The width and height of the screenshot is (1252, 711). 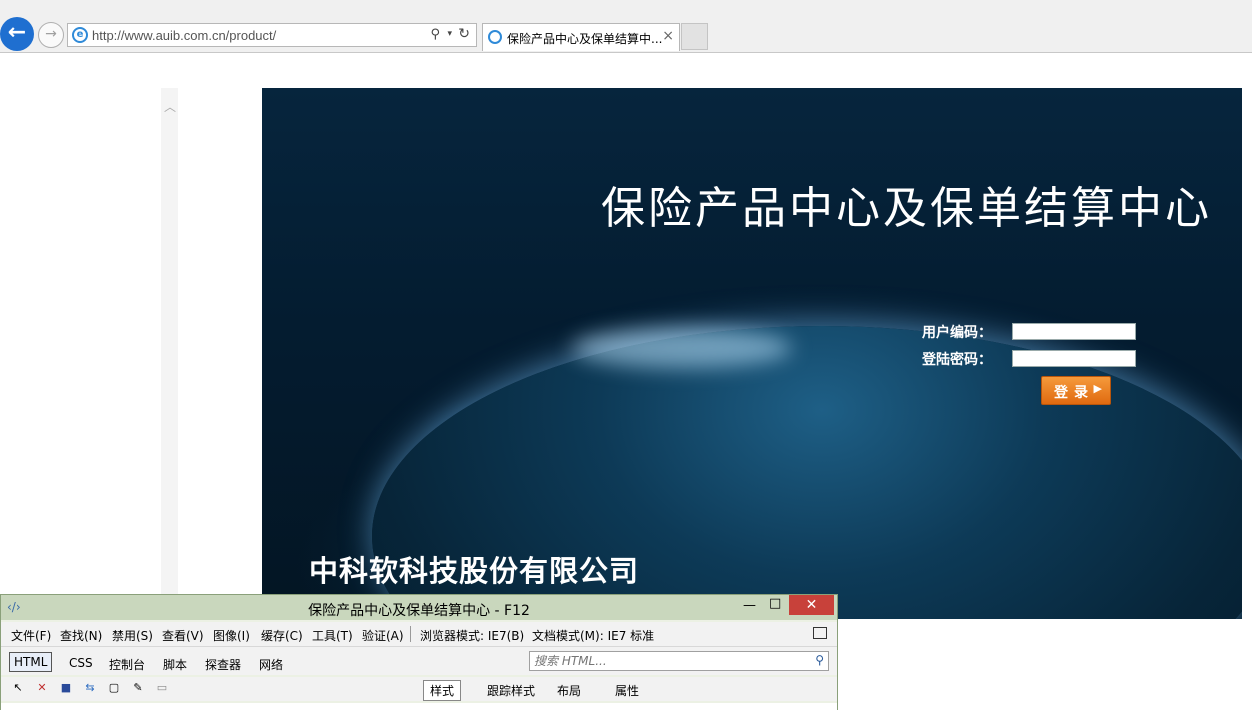 What do you see at coordinates (442, 690) in the screenshot?
I see `tab-styles: 样式` at bounding box center [442, 690].